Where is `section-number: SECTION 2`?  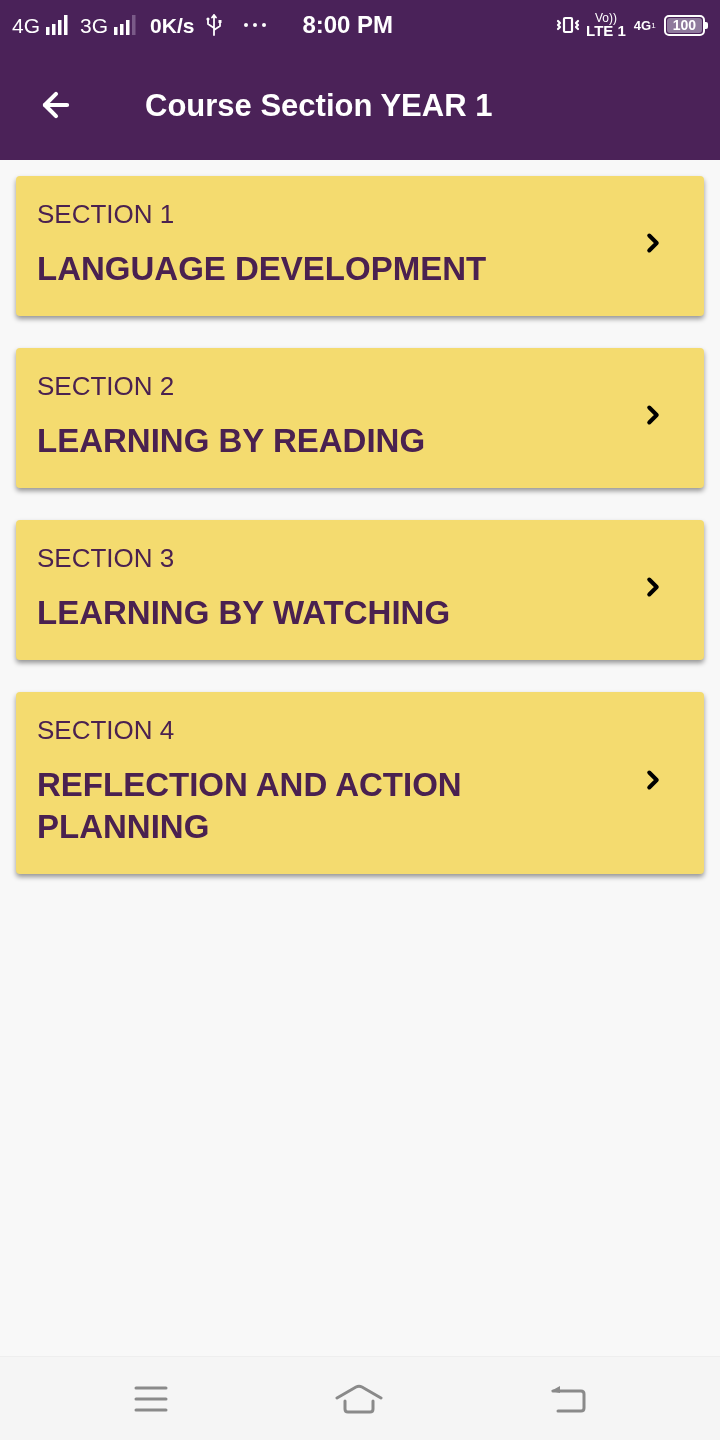
section-number: SECTION 2 is located at coordinates (106, 386).